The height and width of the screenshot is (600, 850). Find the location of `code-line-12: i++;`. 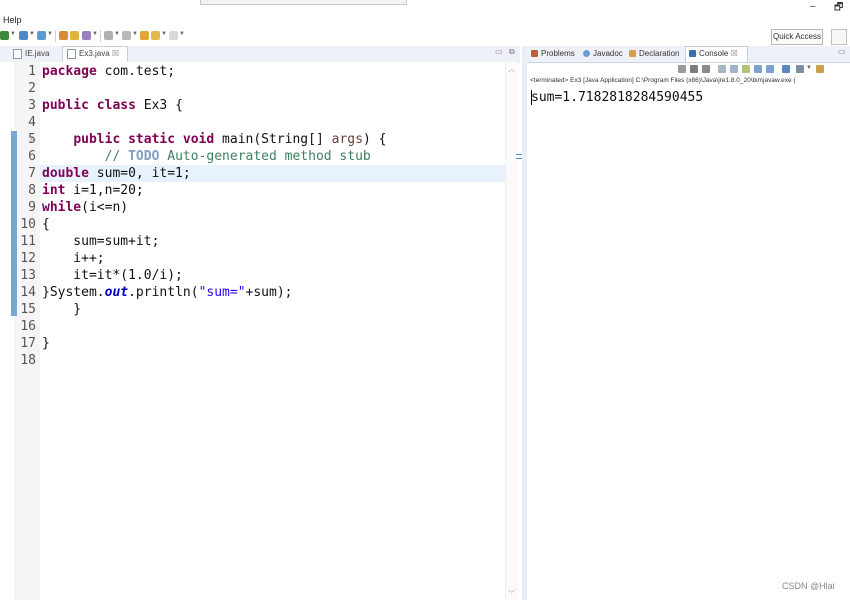

code-line-12: i++; is located at coordinates (73, 258).